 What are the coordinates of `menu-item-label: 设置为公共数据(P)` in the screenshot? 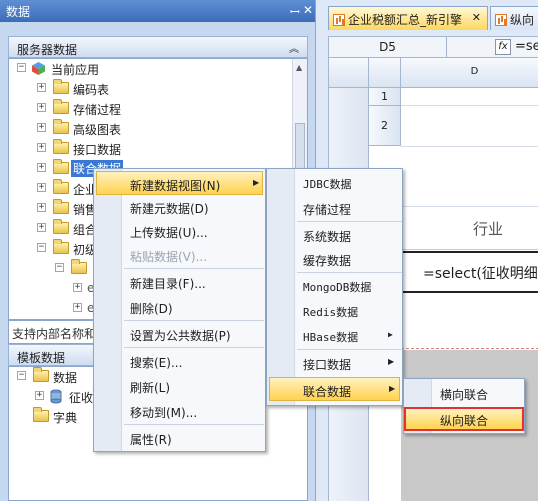 It's located at (180, 336).